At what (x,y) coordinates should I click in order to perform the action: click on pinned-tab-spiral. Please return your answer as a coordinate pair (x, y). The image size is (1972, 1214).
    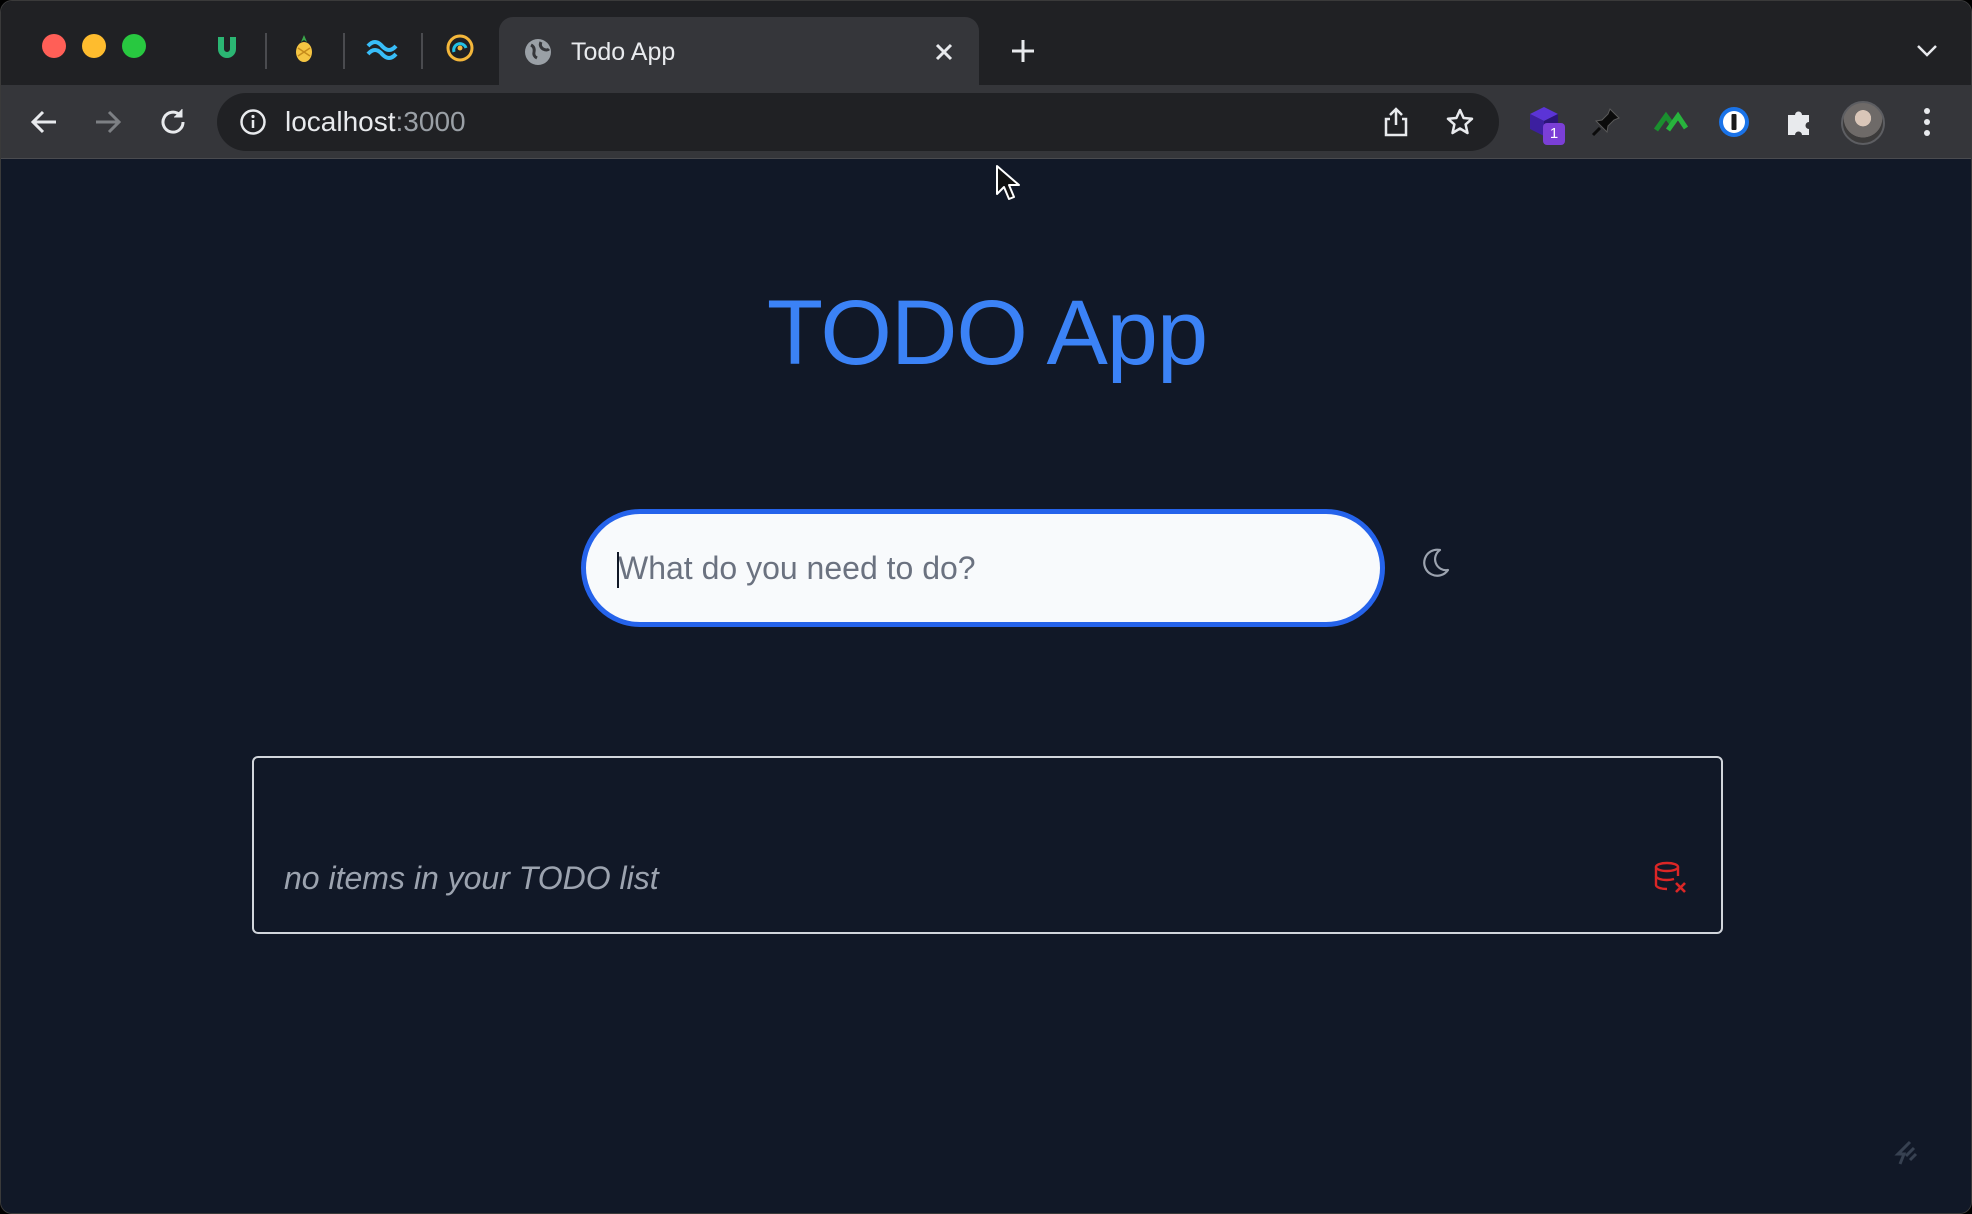
    Looking at the image, I should click on (460, 48).